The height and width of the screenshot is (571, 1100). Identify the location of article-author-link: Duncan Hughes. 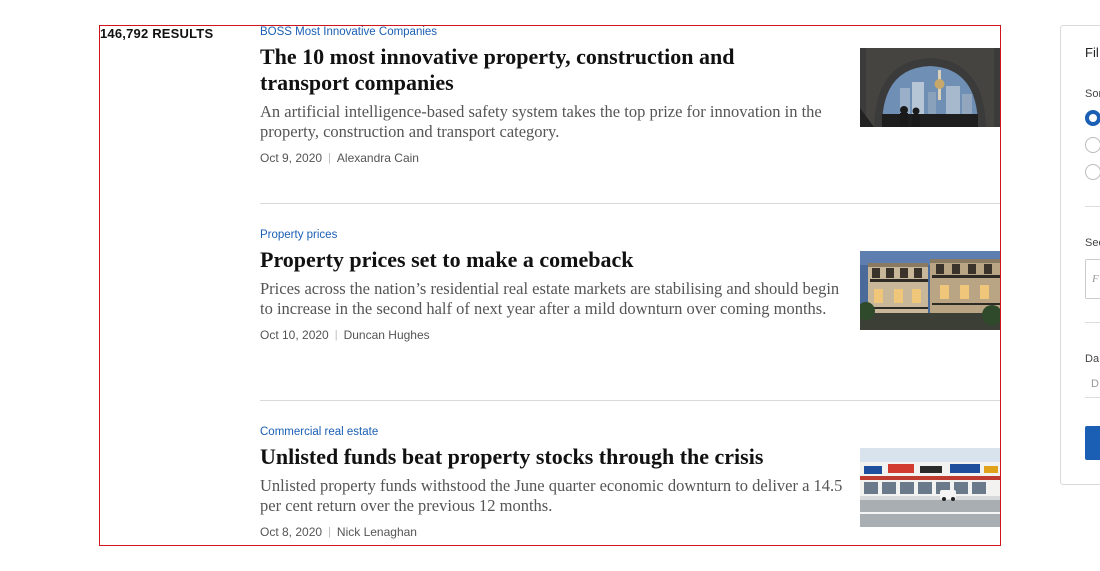
(387, 335).